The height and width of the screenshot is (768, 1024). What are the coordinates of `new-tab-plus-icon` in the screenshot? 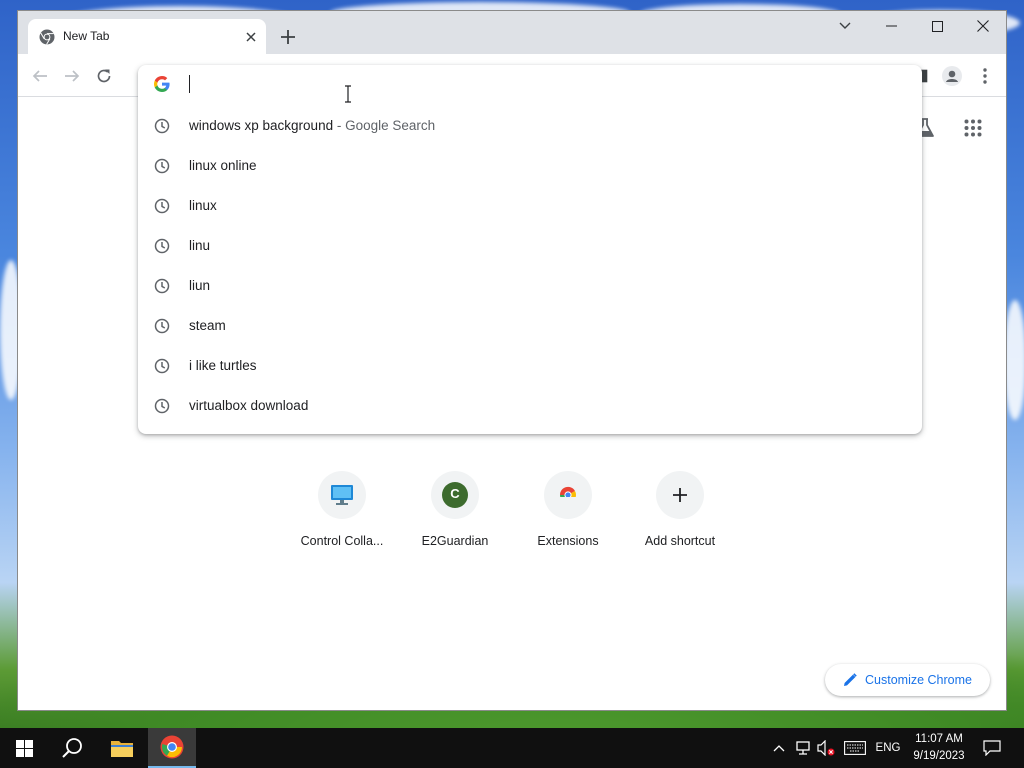 It's located at (288, 37).